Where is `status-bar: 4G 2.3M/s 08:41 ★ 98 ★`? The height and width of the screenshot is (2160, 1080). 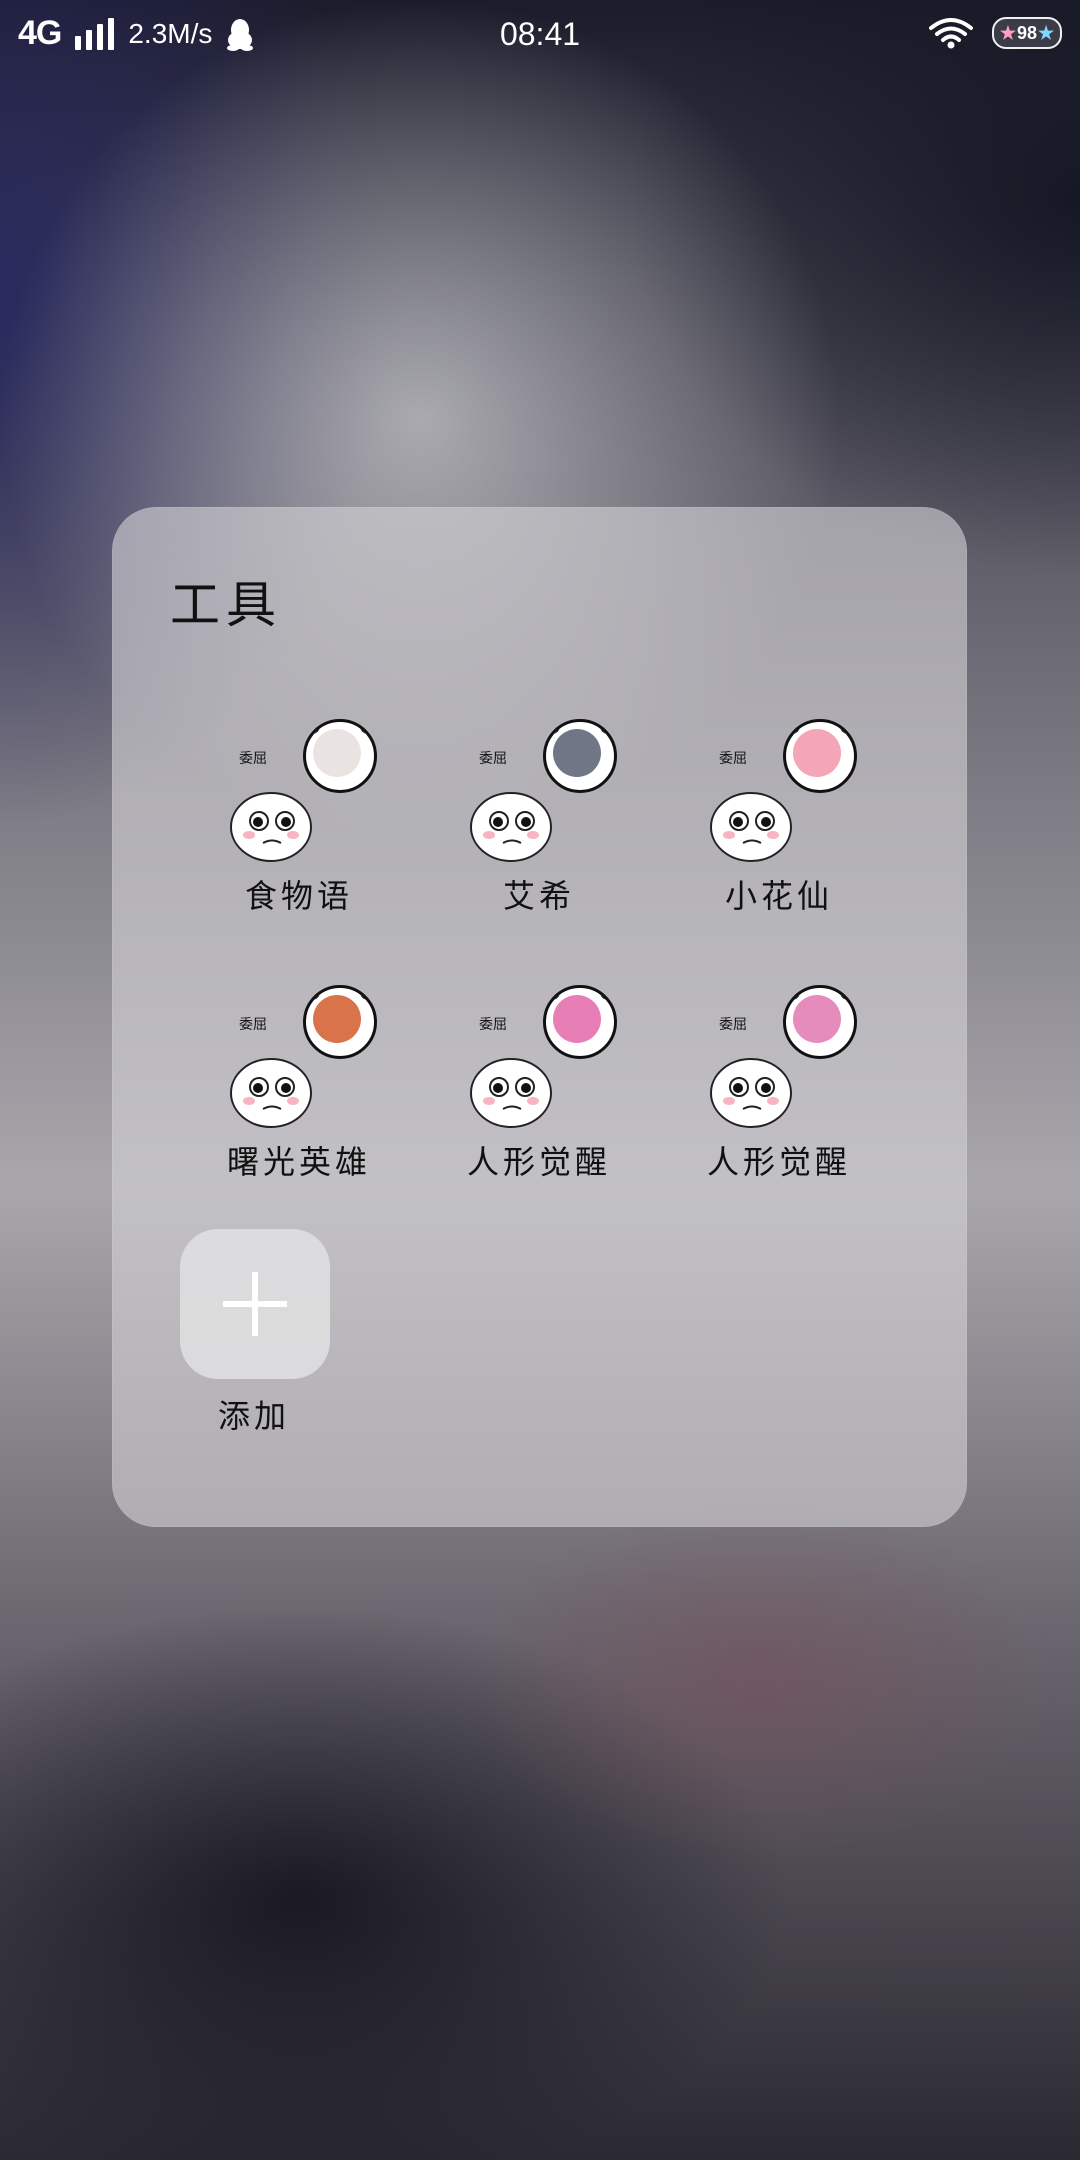 status-bar: 4G 2.3M/s 08:41 ★ 98 ★ is located at coordinates (540, 36).